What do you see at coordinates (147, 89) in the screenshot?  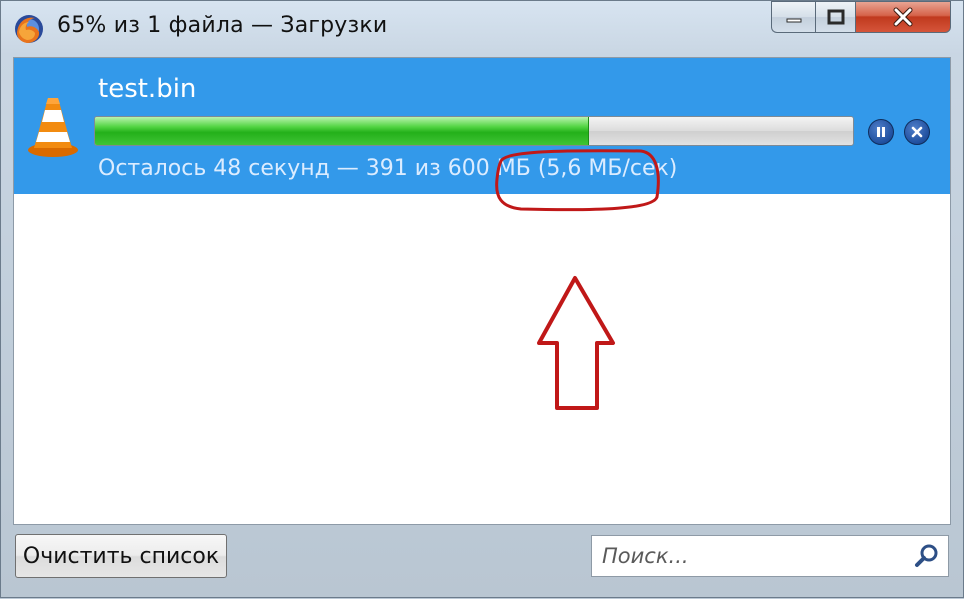 I see `download-filename: test.bin` at bounding box center [147, 89].